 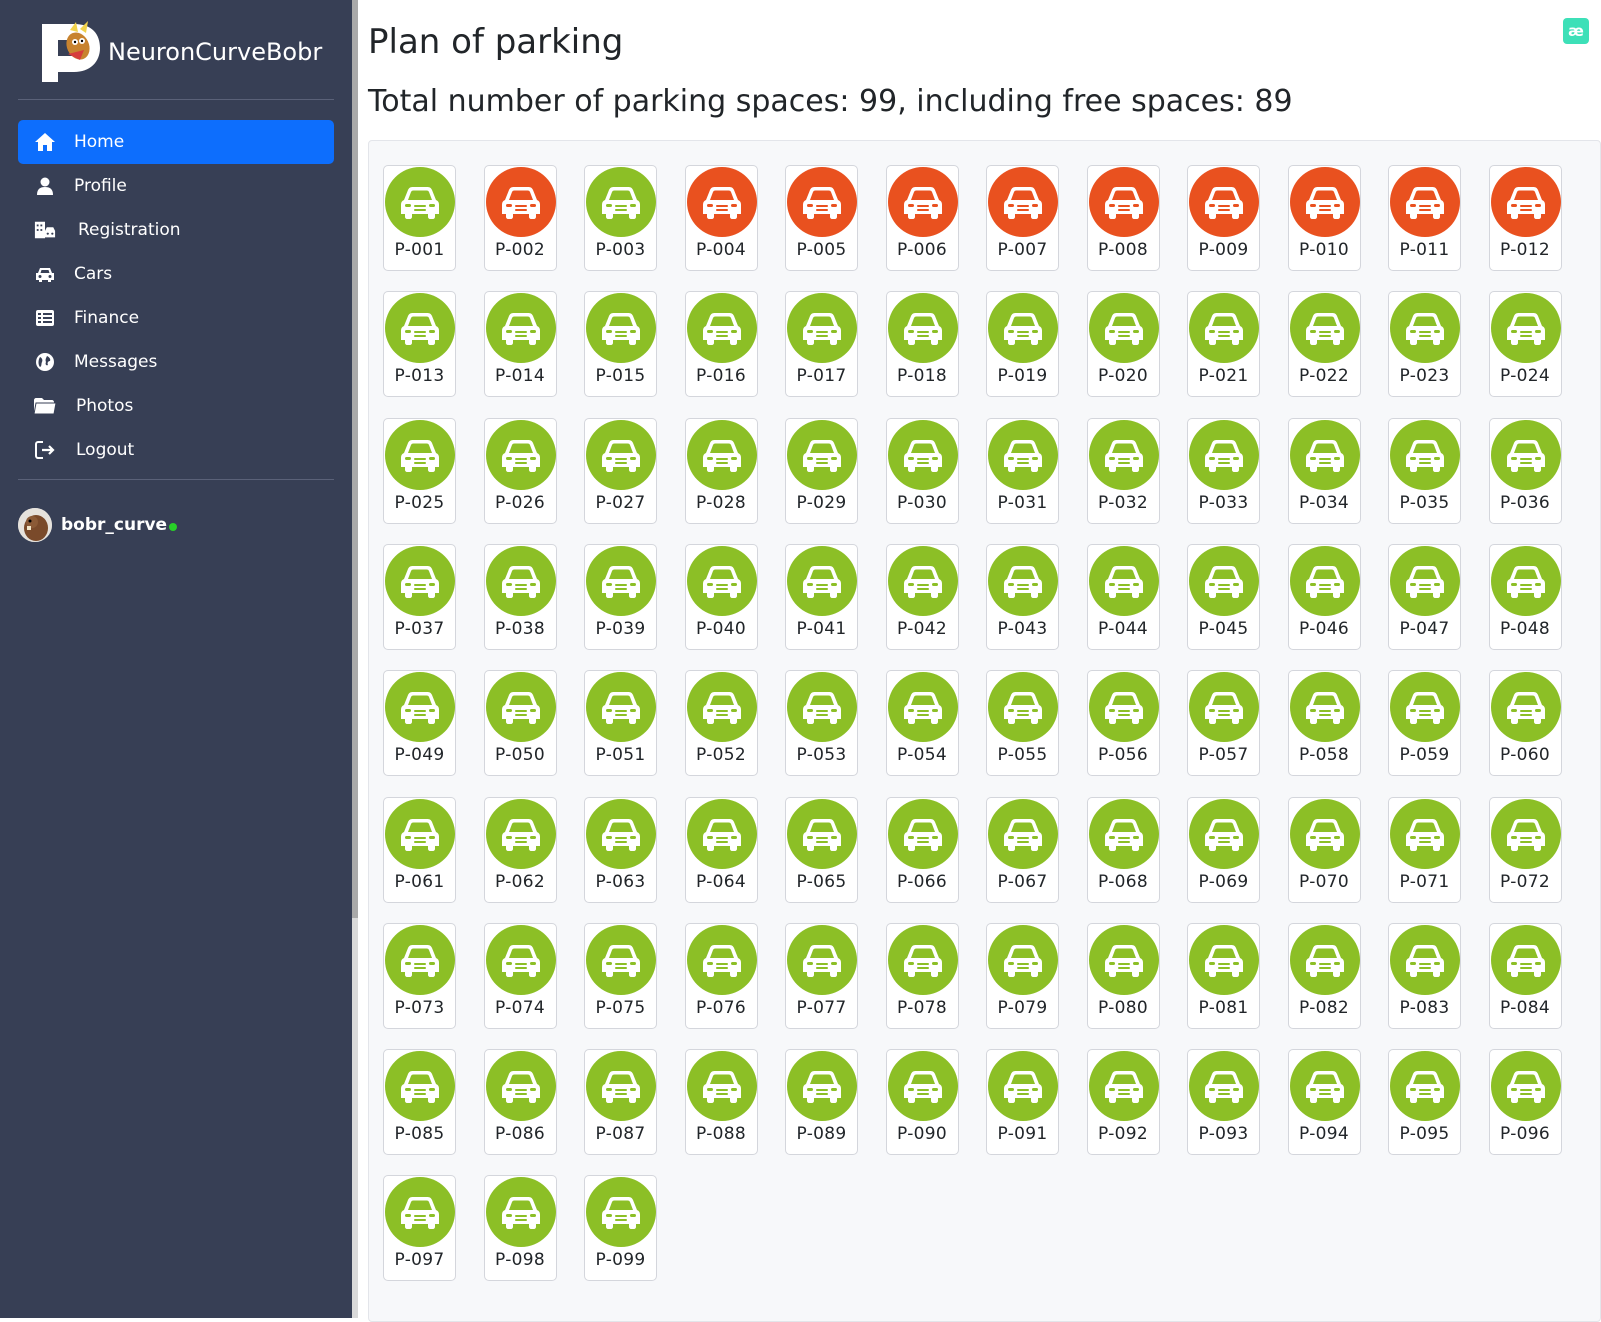 What do you see at coordinates (1223, 975) in the screenshot?
I see `parking-space-p-081: P-081` at bounding box center [1223, 975].